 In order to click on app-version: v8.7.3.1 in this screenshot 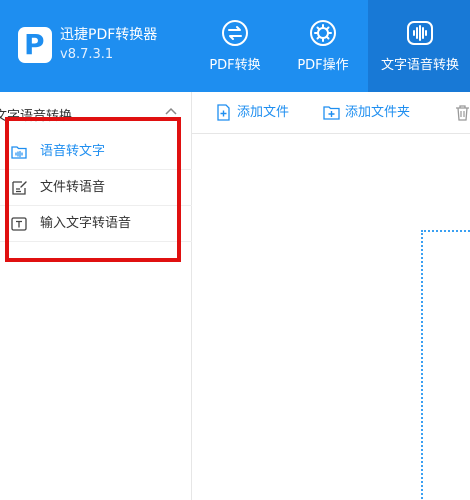, I will do `click(87, 54)`.